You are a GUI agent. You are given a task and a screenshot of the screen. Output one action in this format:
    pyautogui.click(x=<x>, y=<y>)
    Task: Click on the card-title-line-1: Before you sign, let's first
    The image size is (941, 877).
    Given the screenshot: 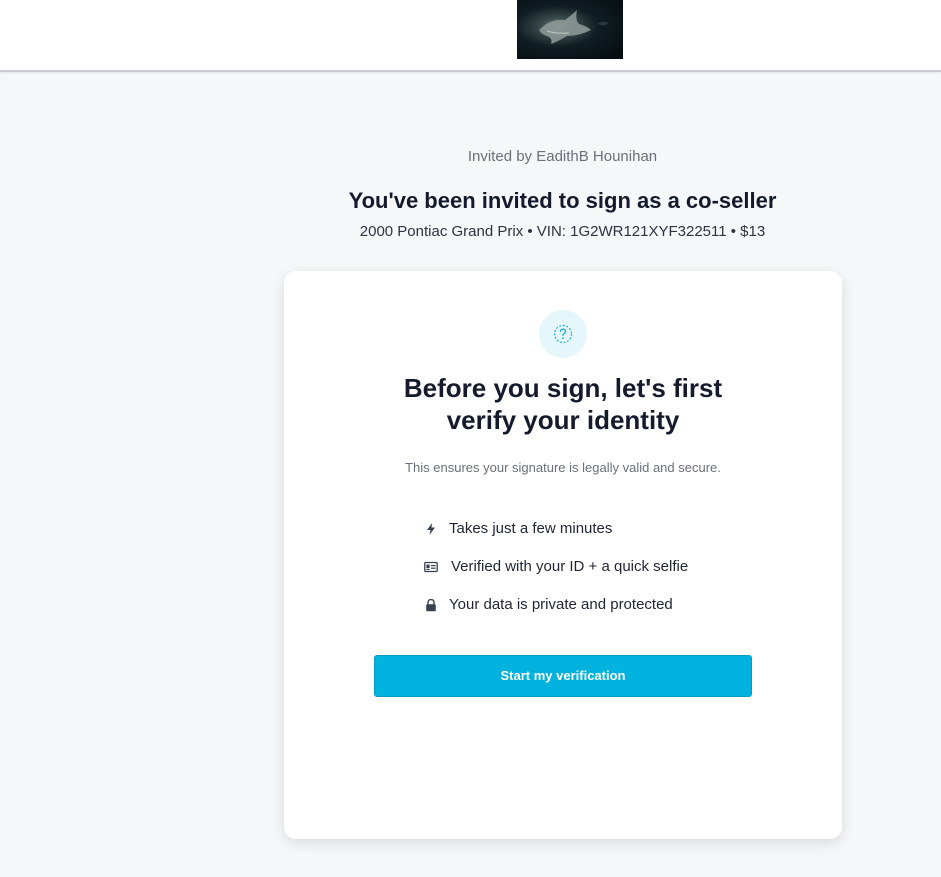 What is the action you would take?
    pyautogui.click(x=563, y=388)
    